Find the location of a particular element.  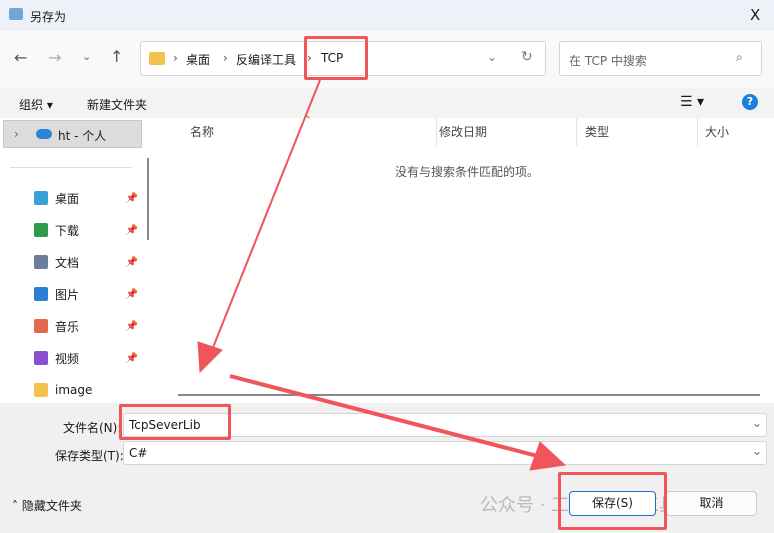

arrow-to-save is located at coordinates (387, 417).